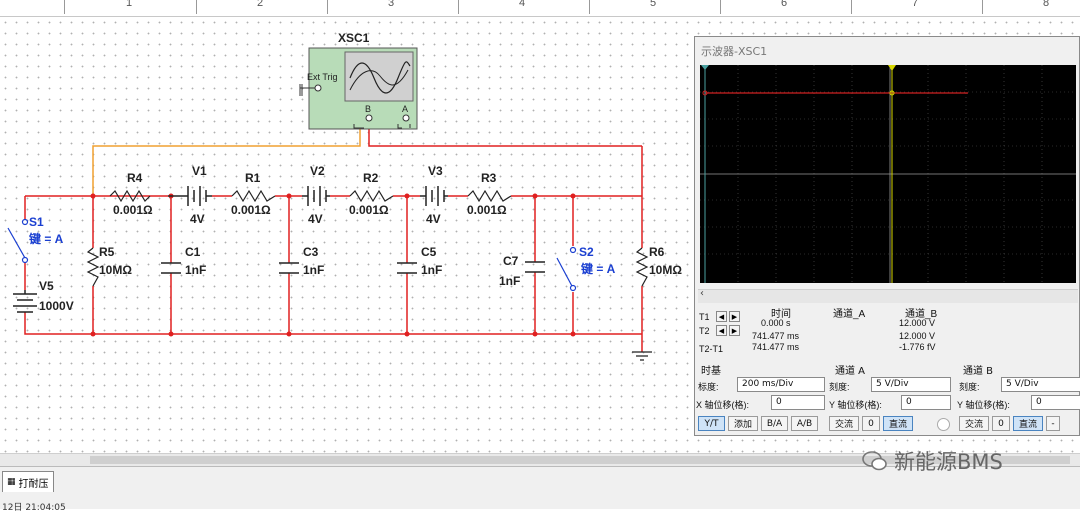  I want to click on channel-b-title: 通道 B, so click(978, 371).